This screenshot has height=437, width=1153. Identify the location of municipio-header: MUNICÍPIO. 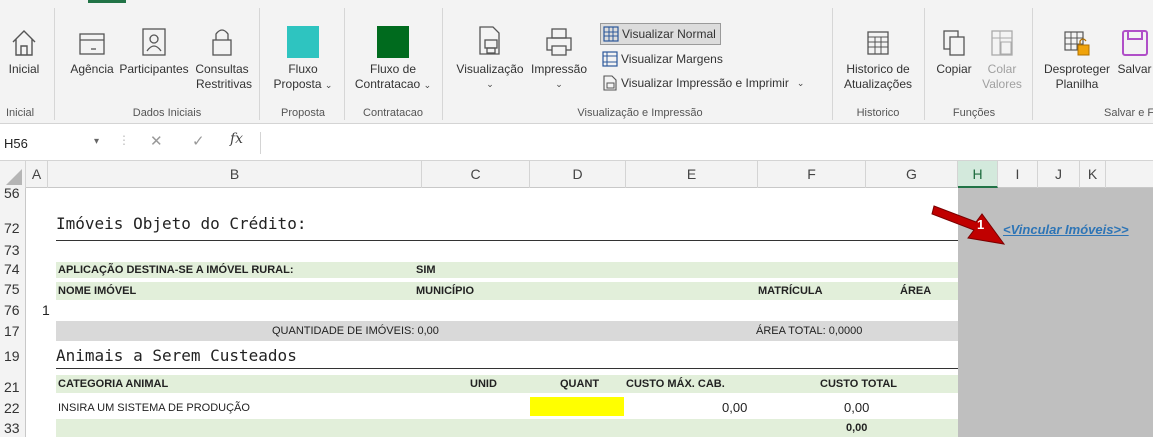
(445, 291).